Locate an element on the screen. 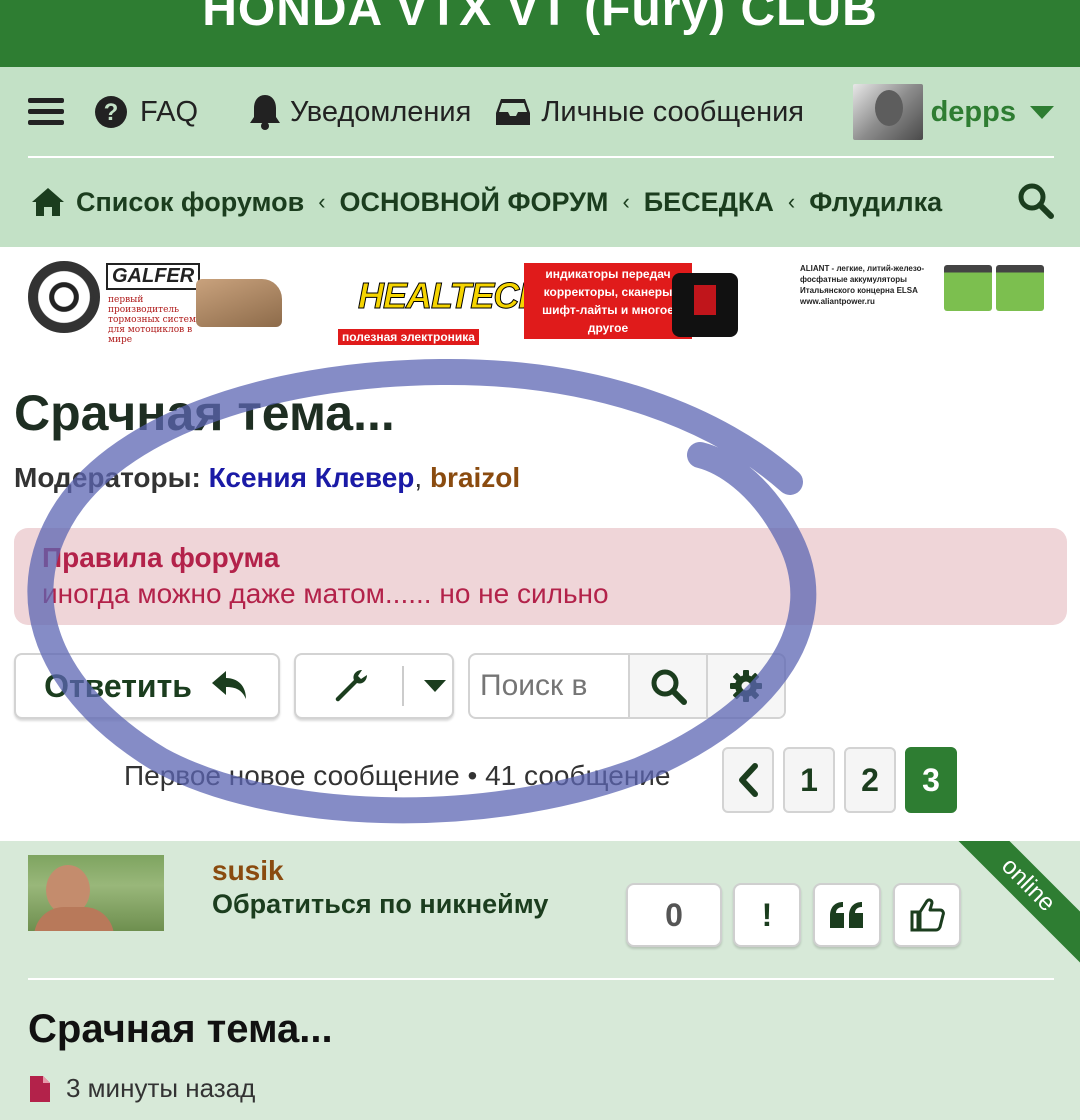 This screenshot has width=1080, height=1120. rules-title: Правила форума is located at coordinates (161, 557).